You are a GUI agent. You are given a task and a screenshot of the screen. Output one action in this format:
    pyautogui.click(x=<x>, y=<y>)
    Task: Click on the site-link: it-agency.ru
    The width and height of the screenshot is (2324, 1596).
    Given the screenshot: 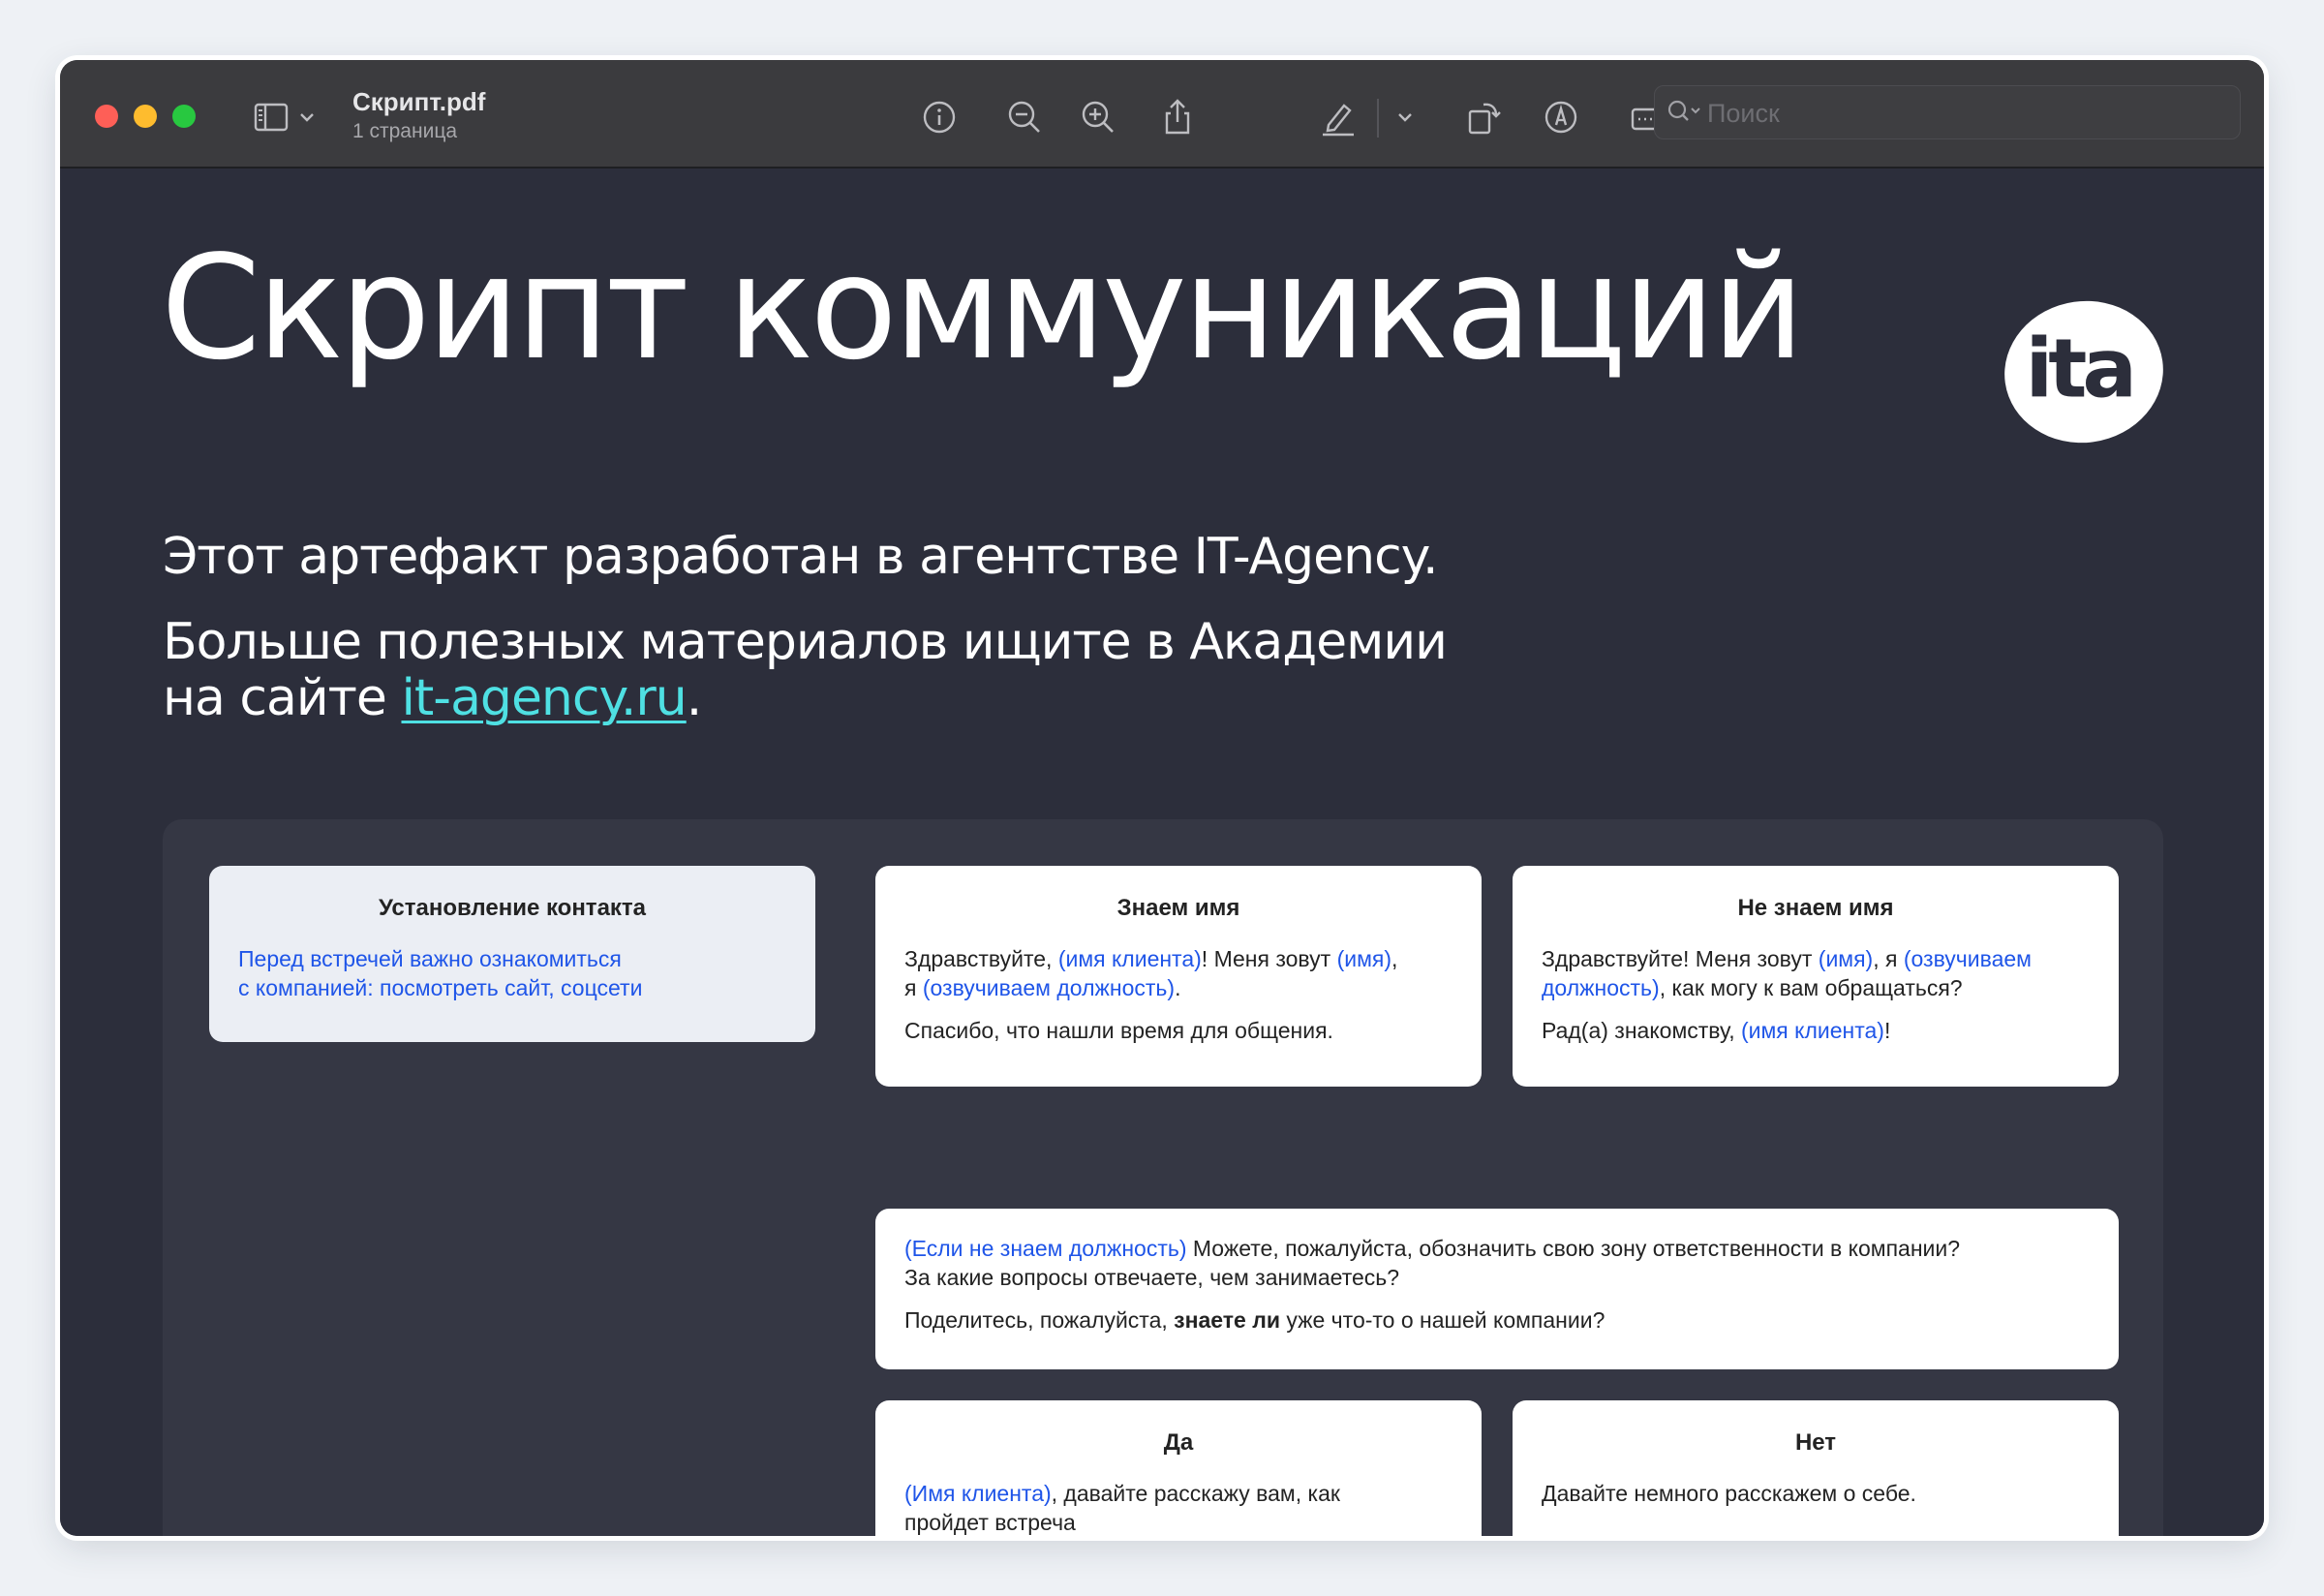 What is the action you would take?
    pyautogui.click(x=544, y=698)
    